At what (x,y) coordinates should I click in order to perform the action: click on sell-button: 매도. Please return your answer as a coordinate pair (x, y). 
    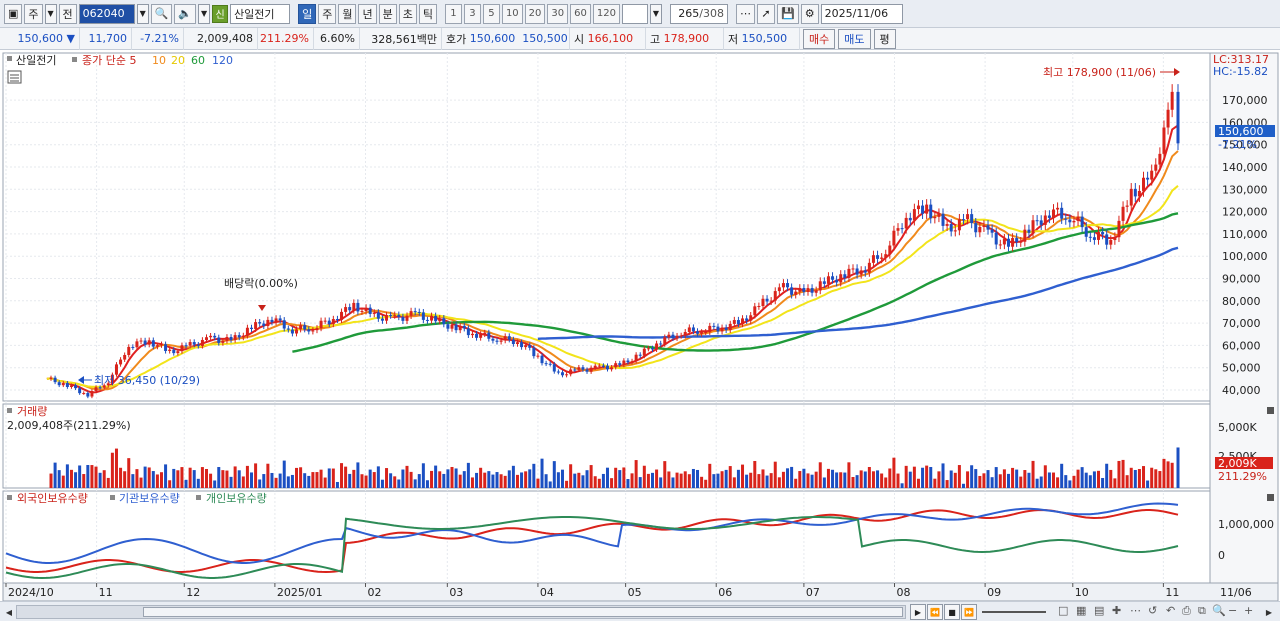
    Looking at the image, I should click on (854, 38).